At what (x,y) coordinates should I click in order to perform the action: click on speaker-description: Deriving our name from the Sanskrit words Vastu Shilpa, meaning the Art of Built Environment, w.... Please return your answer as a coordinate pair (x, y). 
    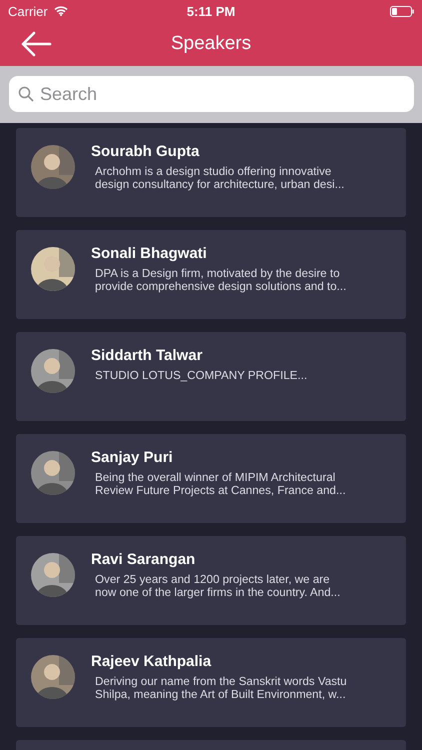
    Looking at the image, I should click on (221, 688).